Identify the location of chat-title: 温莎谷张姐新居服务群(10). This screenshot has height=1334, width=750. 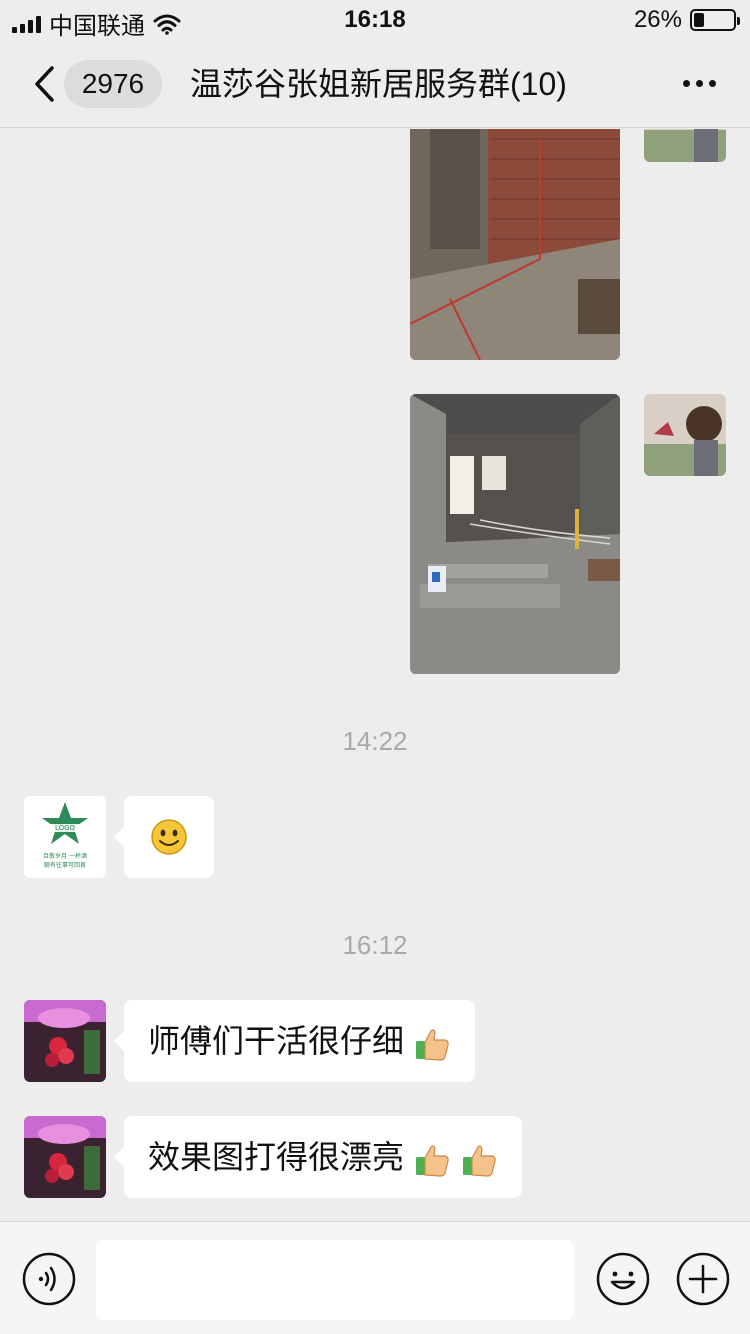
(378, 84).